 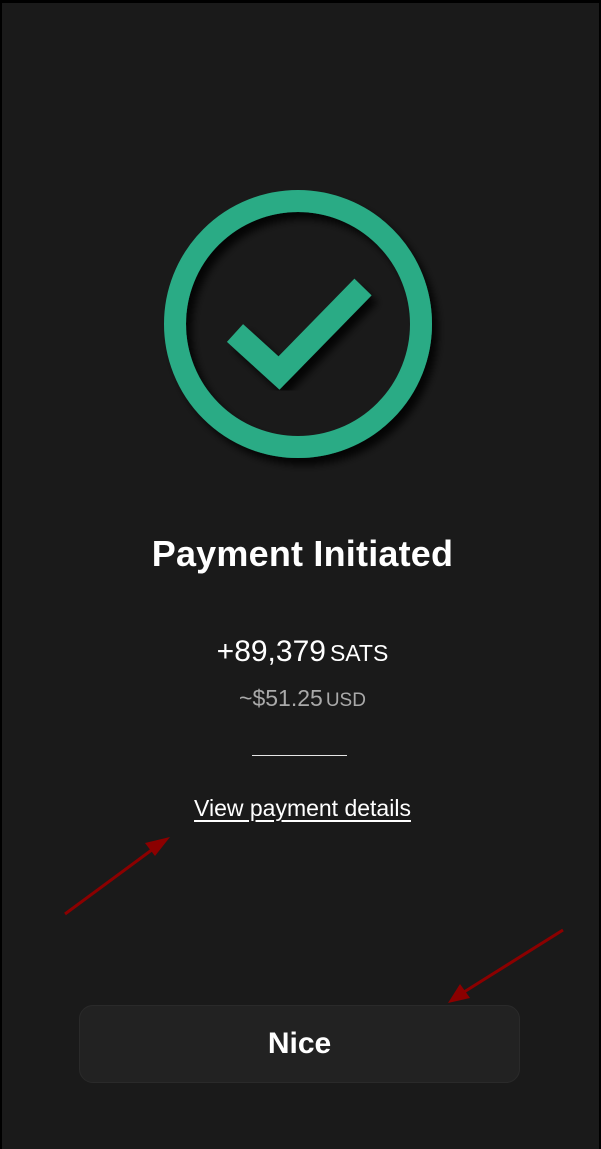 I want to click on nice-button: Nice, so click(x=299, y=1044).